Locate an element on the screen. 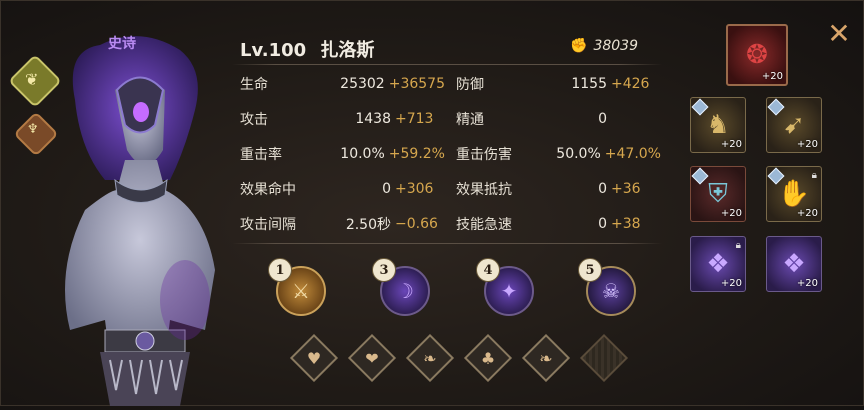 This screenshot has width=864, height=410. equip-weapon: ➹ +20 is located at coordinates (794, 125).